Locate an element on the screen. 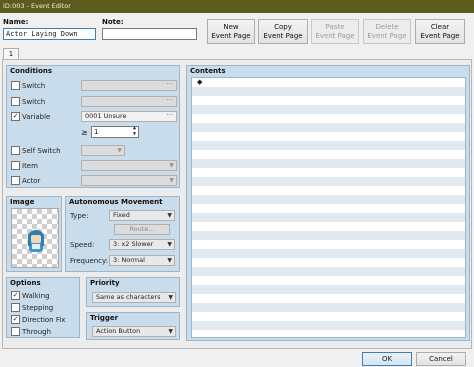  actor-checkbox is located at coordinates (15, 180).